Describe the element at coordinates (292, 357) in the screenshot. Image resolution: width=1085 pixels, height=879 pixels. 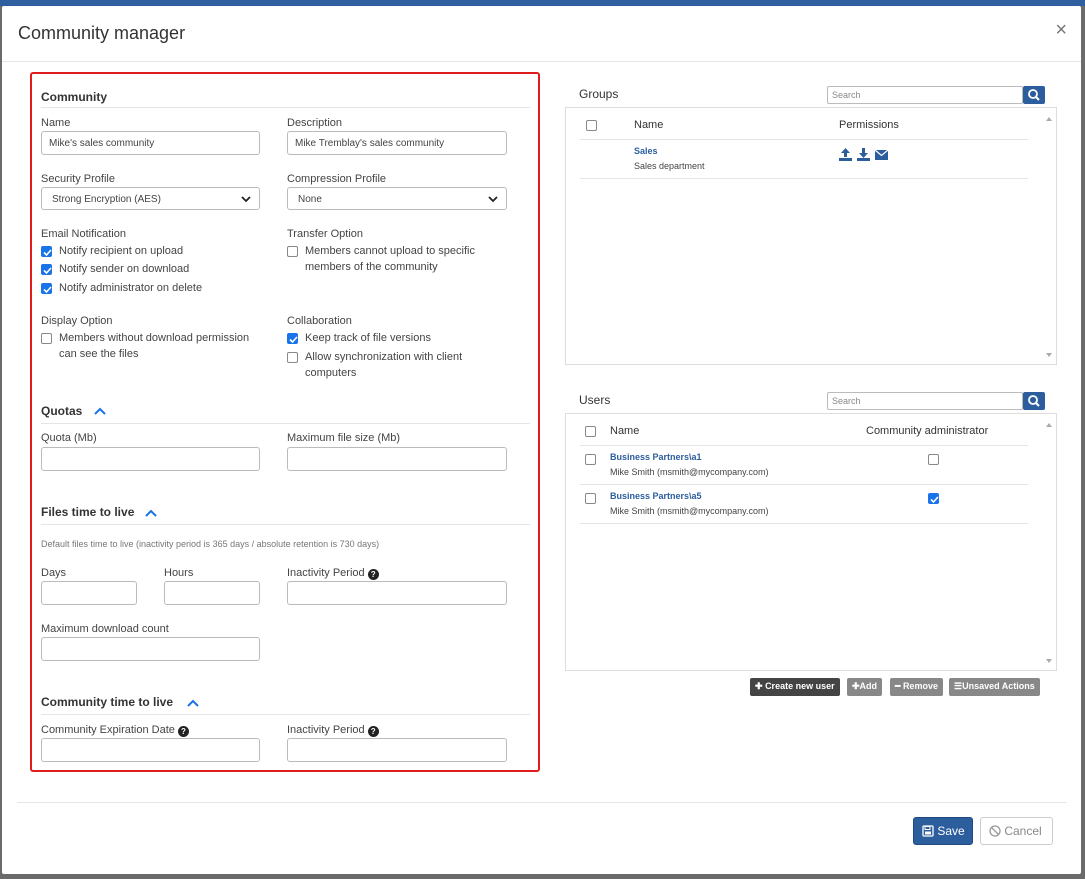
I see `allow-sync-checkbox` at that location.